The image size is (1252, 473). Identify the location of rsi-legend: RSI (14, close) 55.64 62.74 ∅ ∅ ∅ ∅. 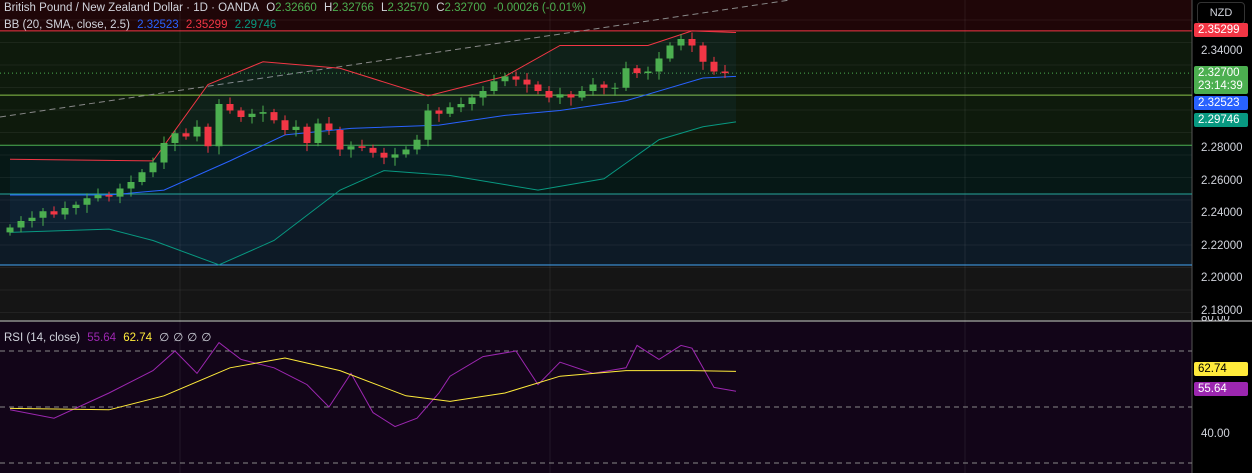
(109, 337).